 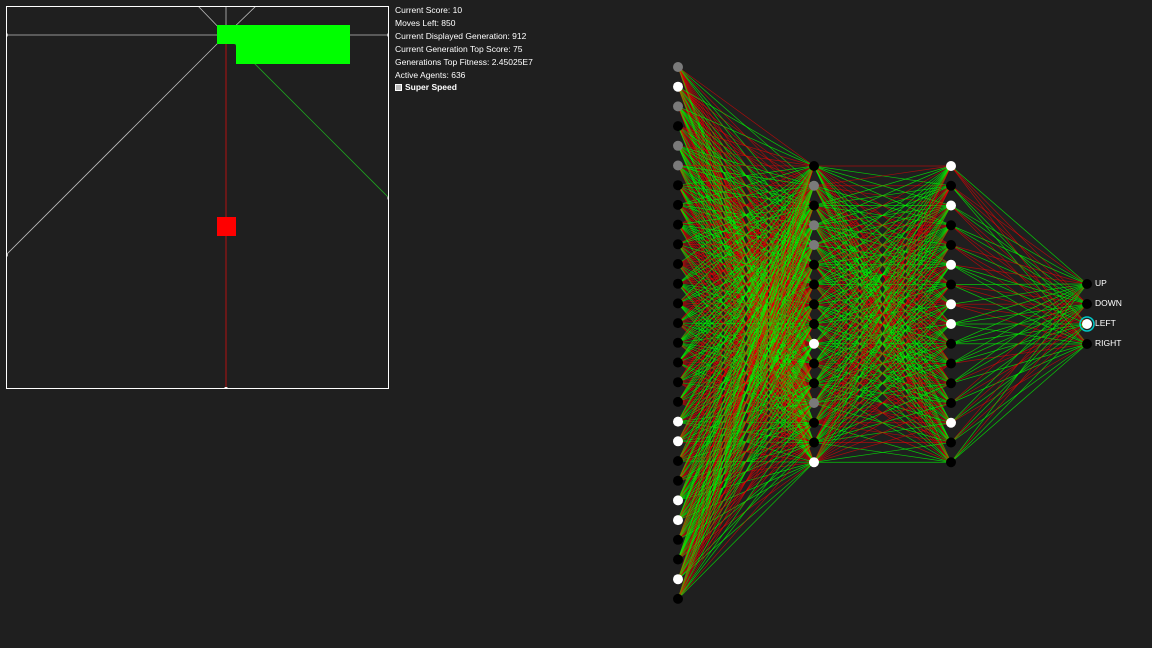 I want to click on output-label-right: RIGHT, so click(x=1108, y=343).